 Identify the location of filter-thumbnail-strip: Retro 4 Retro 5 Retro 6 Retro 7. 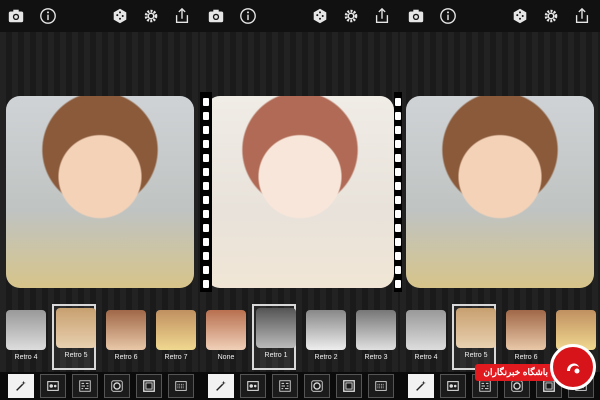
(100, 337).